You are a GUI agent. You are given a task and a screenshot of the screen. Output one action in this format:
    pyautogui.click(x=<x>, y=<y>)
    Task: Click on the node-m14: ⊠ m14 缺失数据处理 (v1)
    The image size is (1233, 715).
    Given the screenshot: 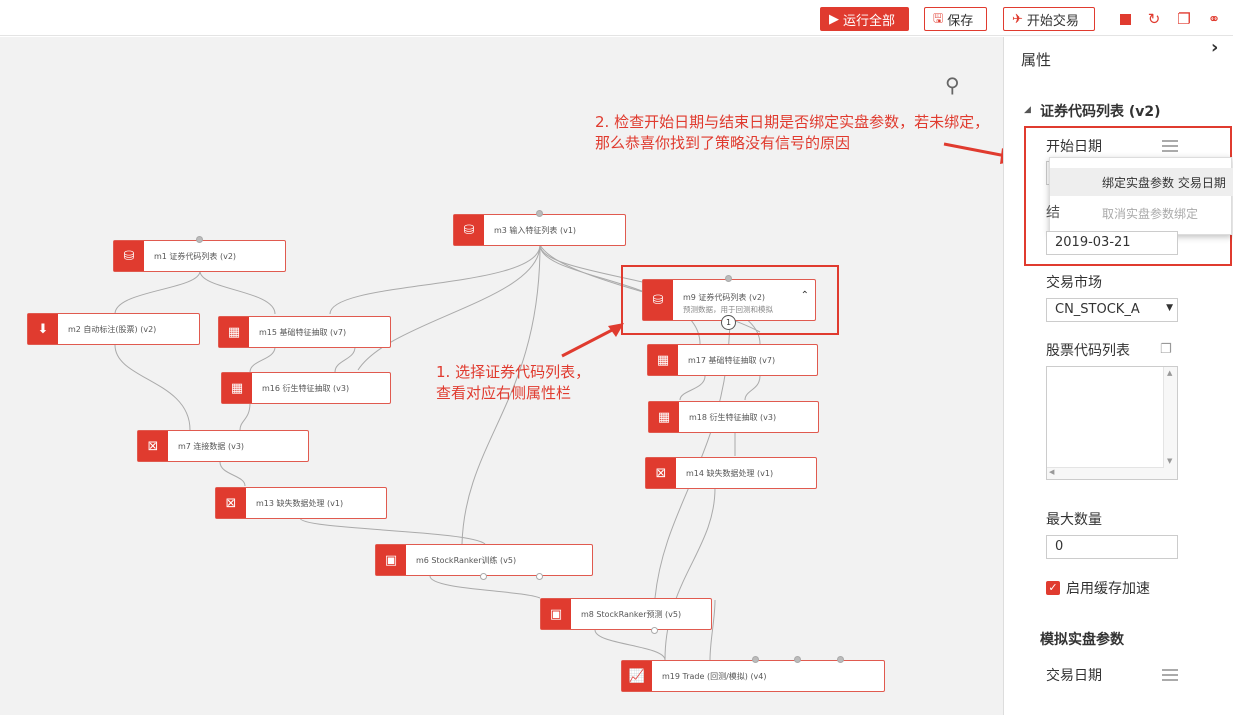 What is the action you would take?
    pyautogui.click(x=731, y=473)
    